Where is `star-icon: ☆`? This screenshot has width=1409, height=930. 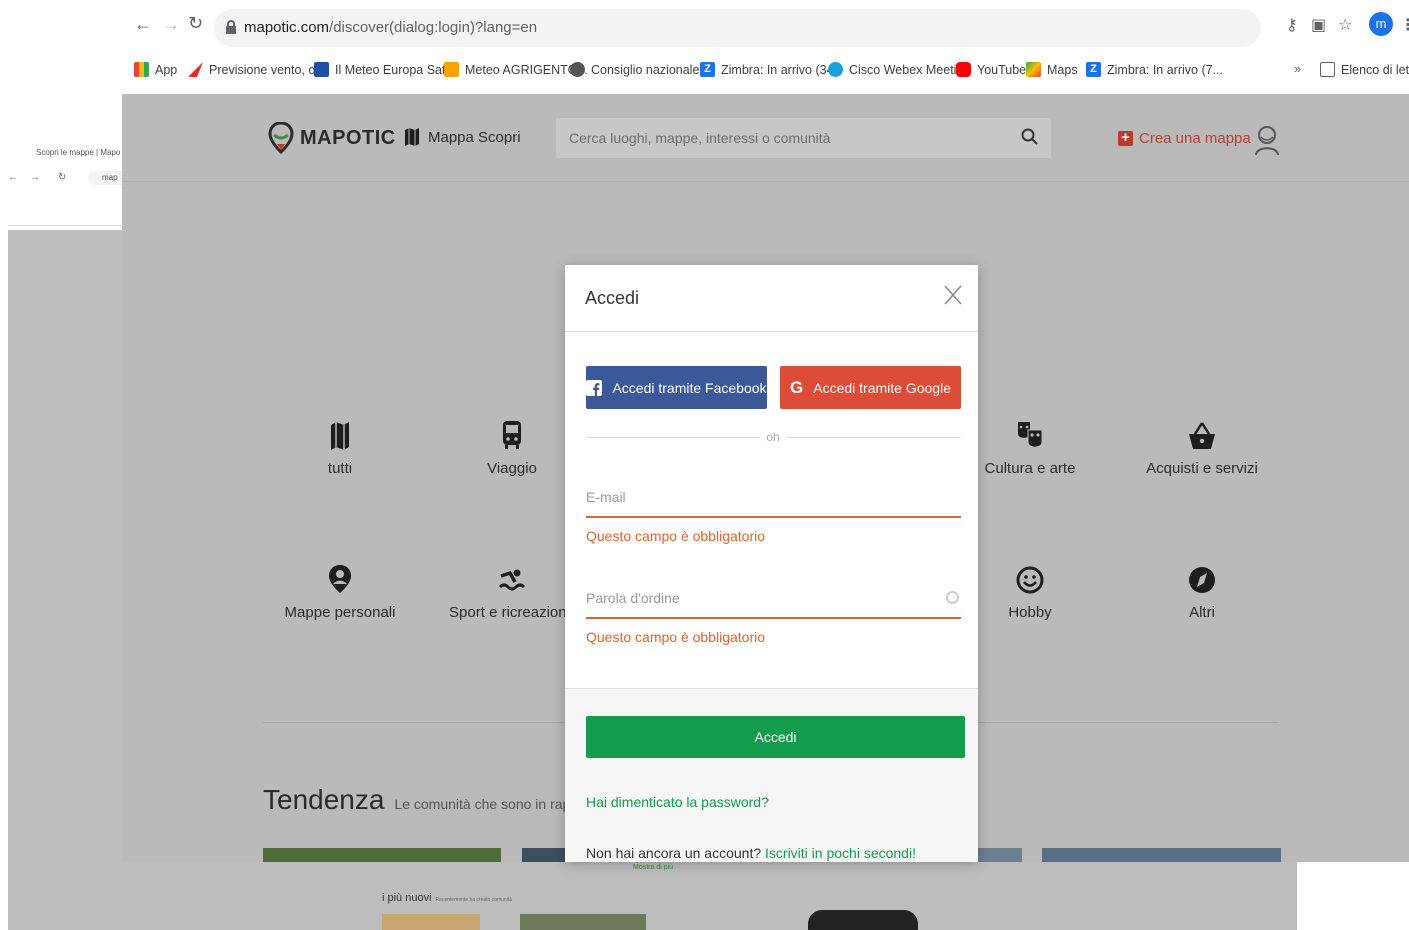 star-icon: ☆ is located at coordinates (1345, 25).